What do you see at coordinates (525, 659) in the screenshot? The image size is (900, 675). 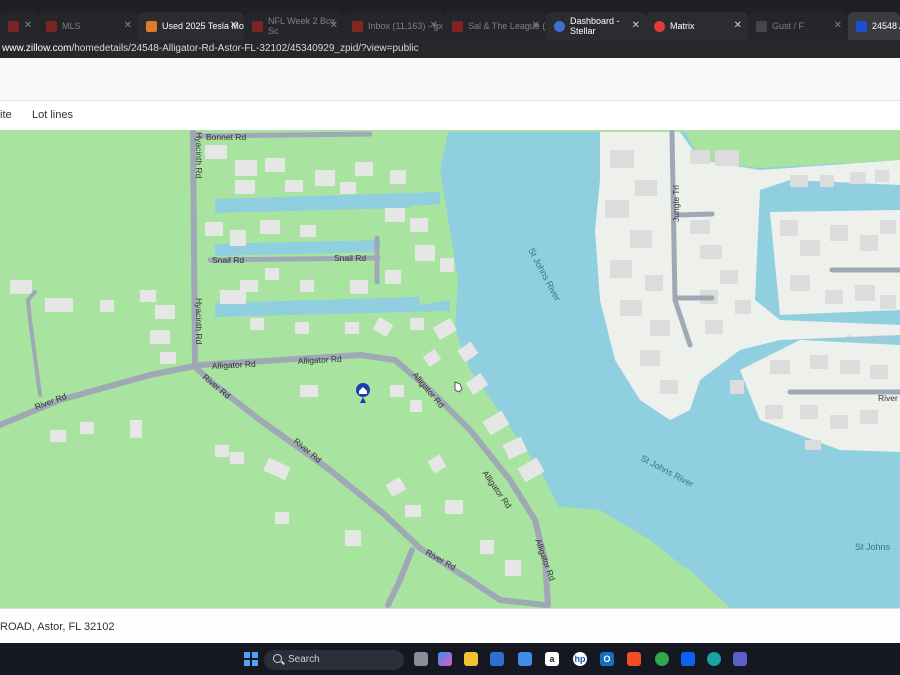 I see `store-icon` at bounding box center [525, 659].